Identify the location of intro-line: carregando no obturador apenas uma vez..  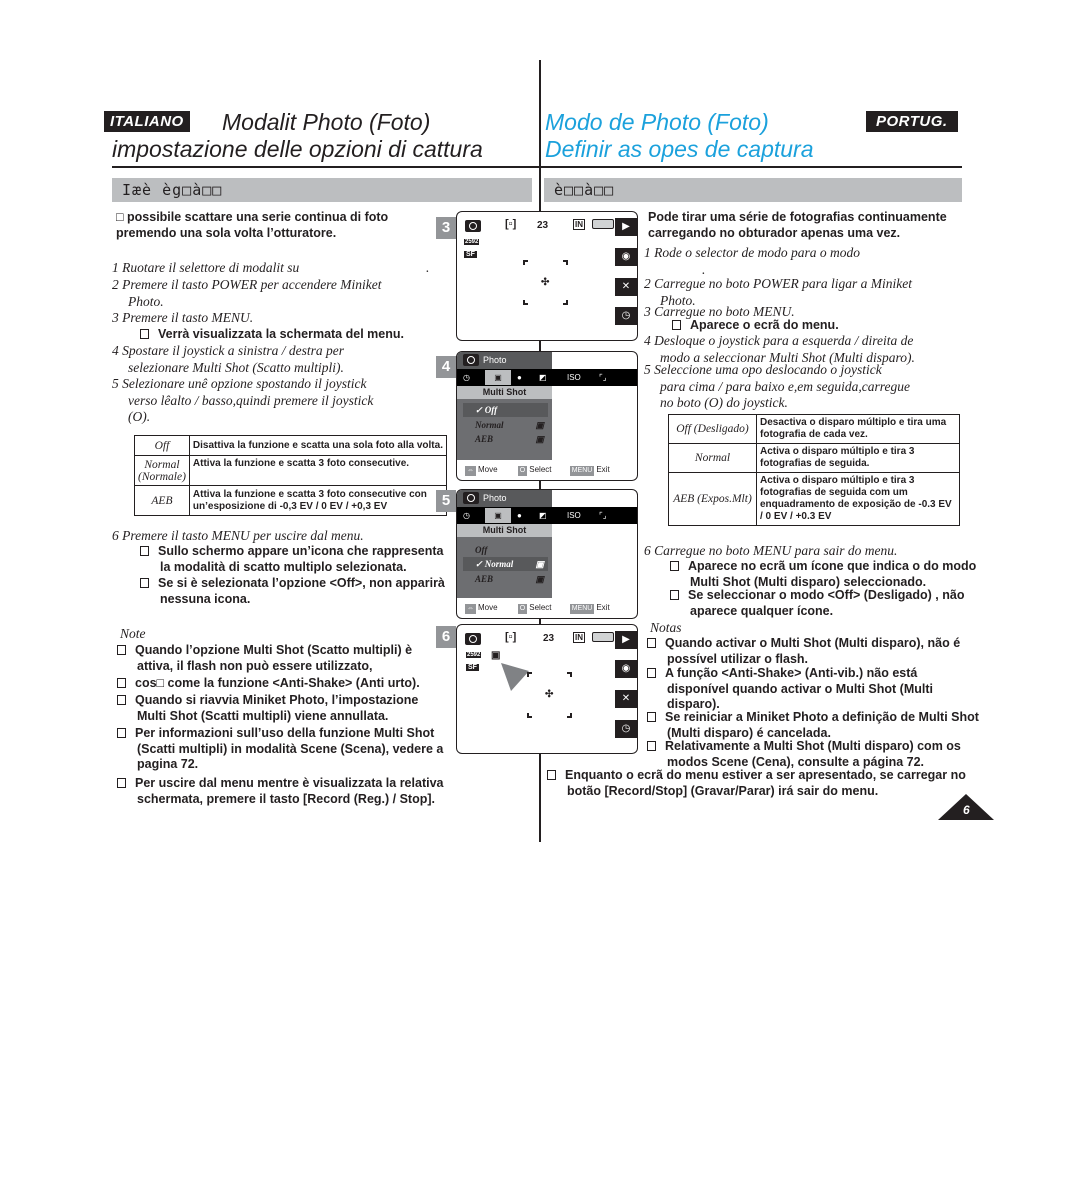
(774, 232).